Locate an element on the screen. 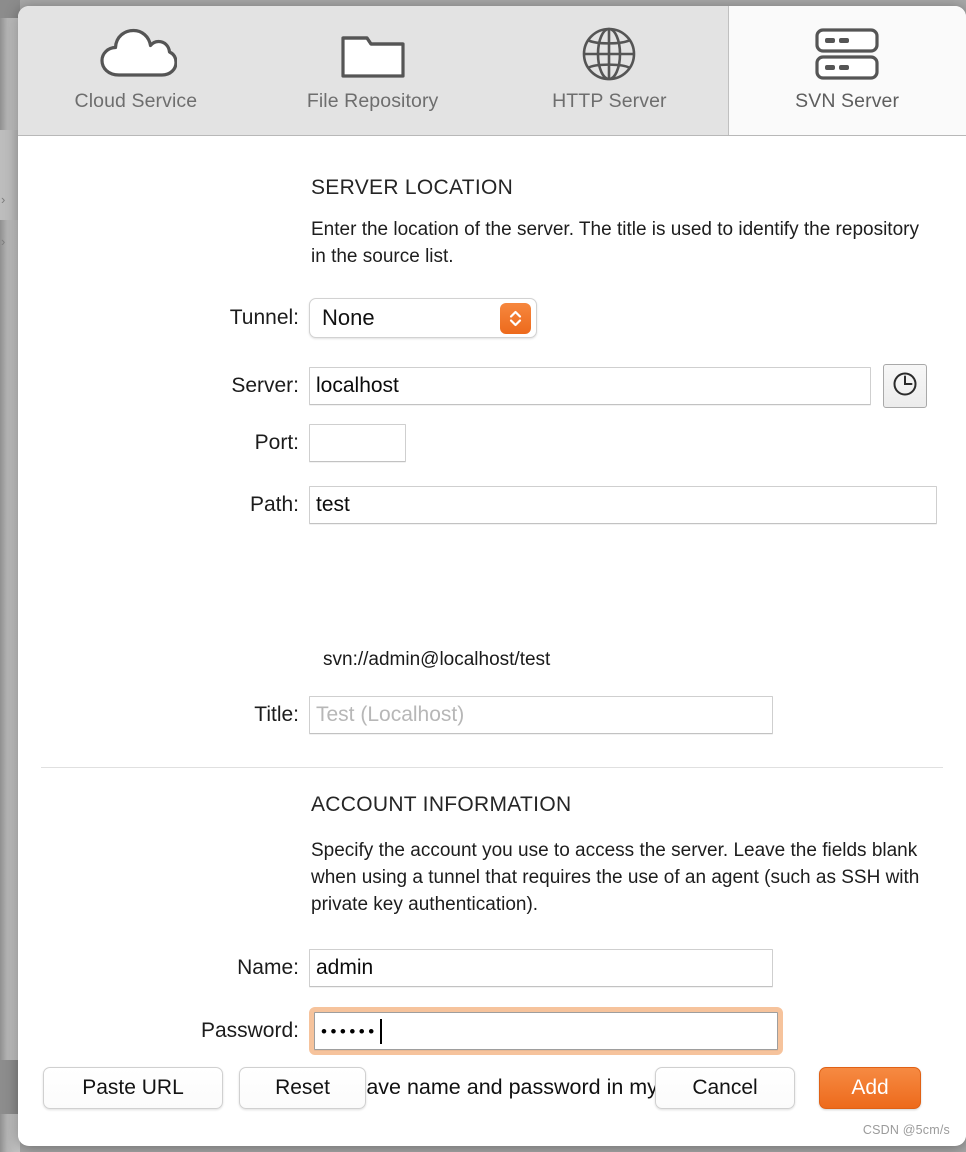 This screenshot has width=966, height=1152. tunnel-select: None is located at coordinates (423, 318).